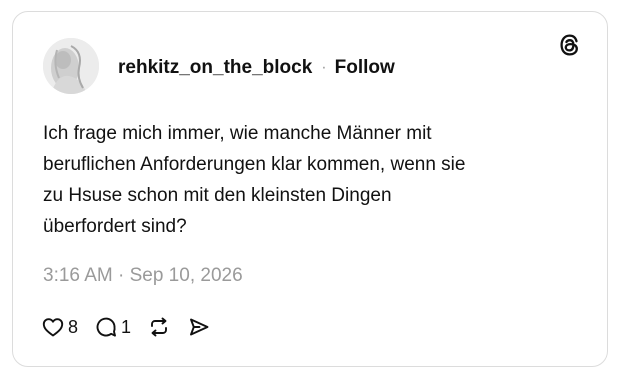 The image size is (620, 380). I want to click on reply-button: 1, so click(112, 327).